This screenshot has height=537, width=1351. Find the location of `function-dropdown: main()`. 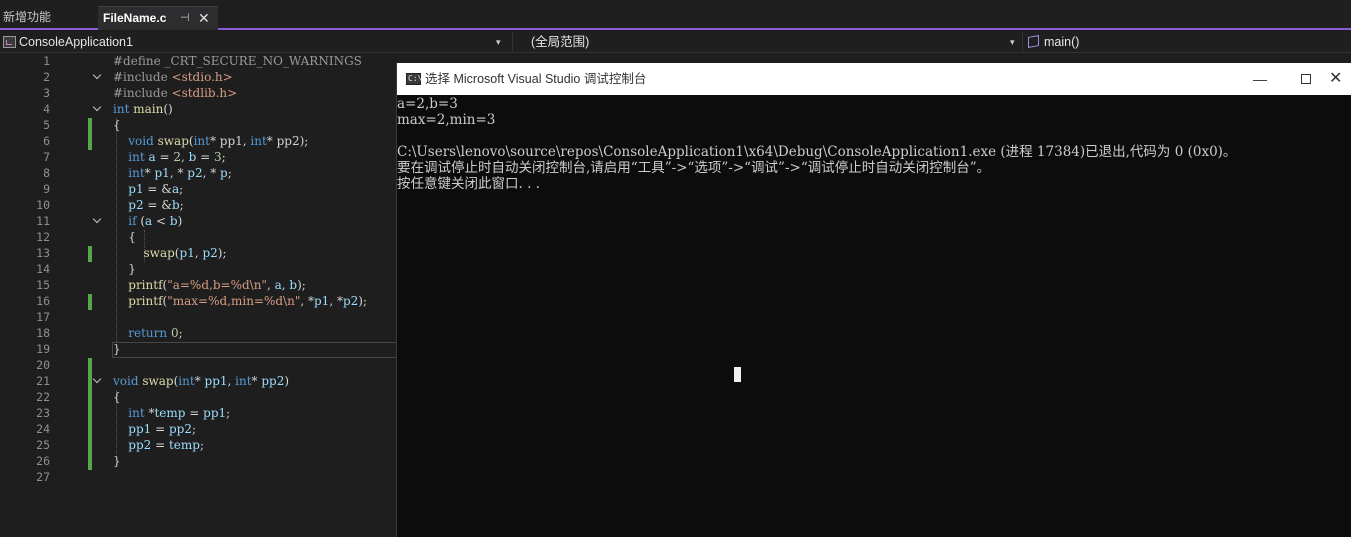

function-dropdown: main() is located at coordinates (1186, 42).